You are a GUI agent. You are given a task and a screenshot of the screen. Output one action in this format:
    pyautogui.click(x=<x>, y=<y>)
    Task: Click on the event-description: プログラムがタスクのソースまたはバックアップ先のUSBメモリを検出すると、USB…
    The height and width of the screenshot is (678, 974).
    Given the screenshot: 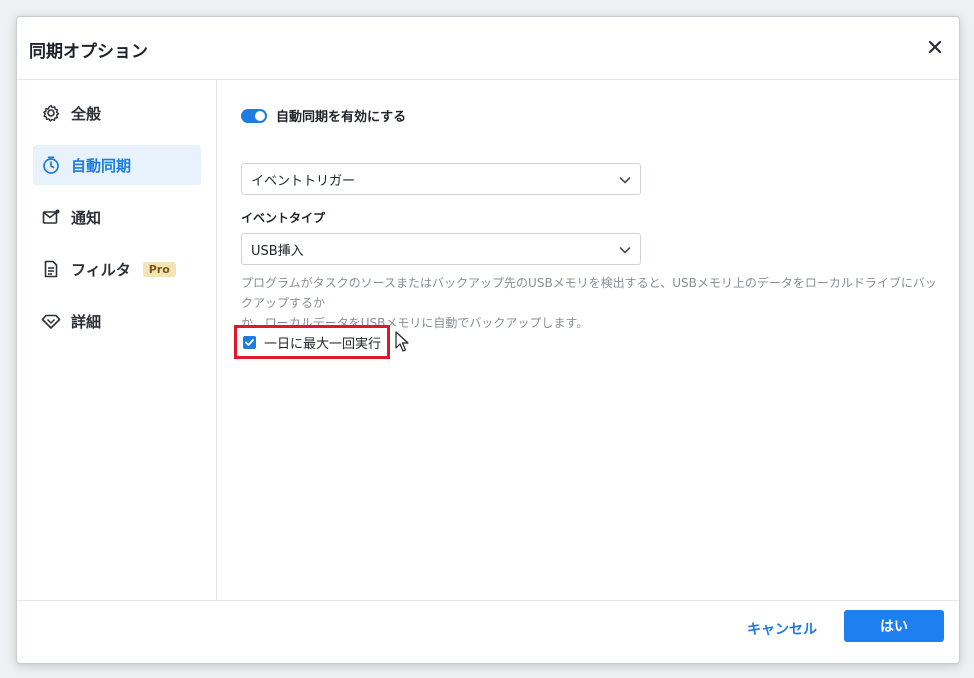 What is the action you would take?
    pyautogui.click(x=591, y=303)
    